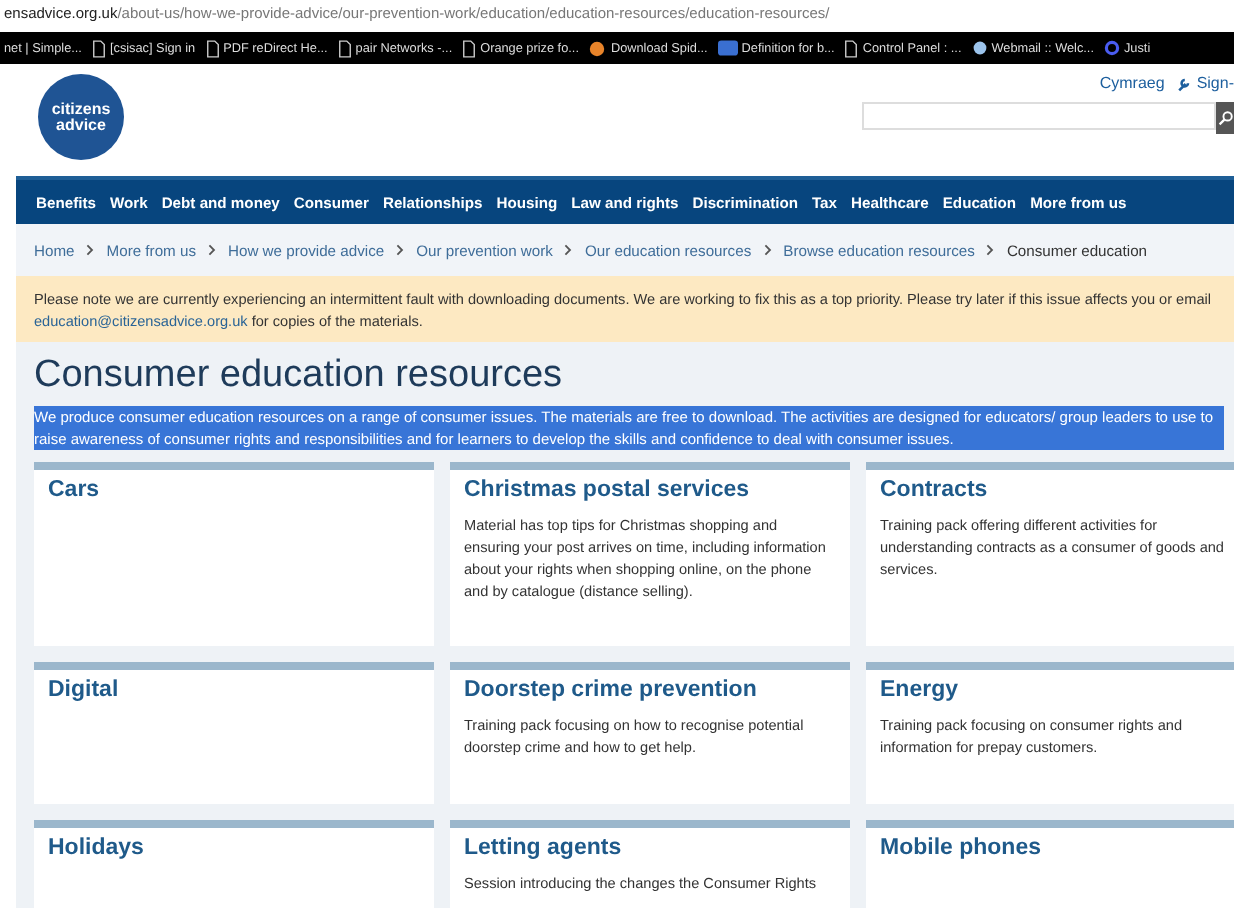  What do you see at coordinates (650, 690) in the screenshot?
I see `card-title: Doorstep crime prevention` at bounding box center [650, 690].